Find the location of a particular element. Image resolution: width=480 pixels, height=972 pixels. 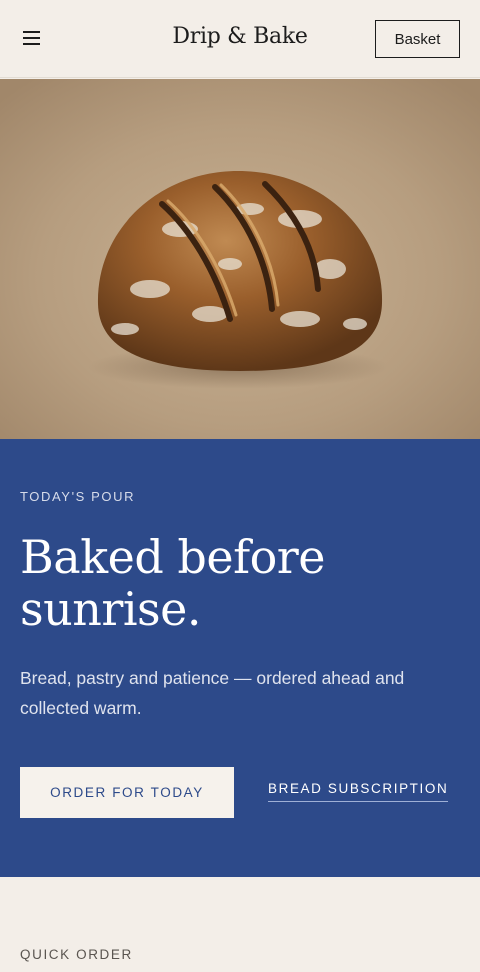

basket-button: Basket is located at coordinates (417, 39).